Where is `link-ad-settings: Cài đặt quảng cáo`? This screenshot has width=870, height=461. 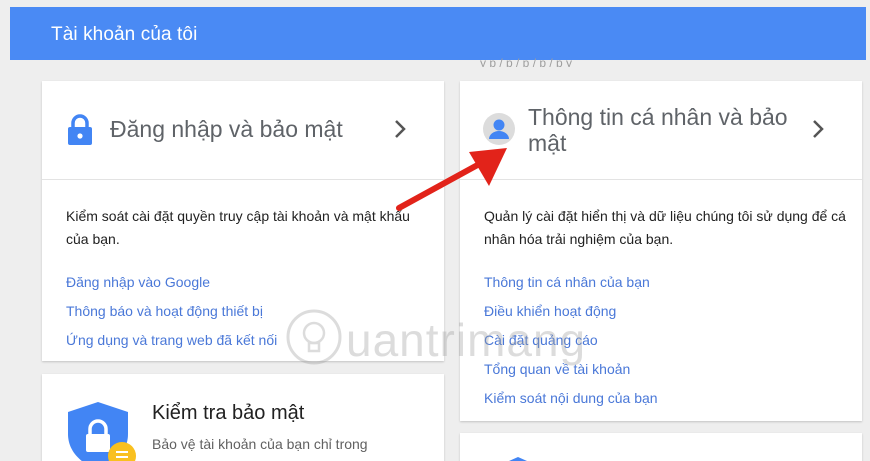
link-ad-settings: Cài đặt quảng cáo is located at coordinates (541, 340).